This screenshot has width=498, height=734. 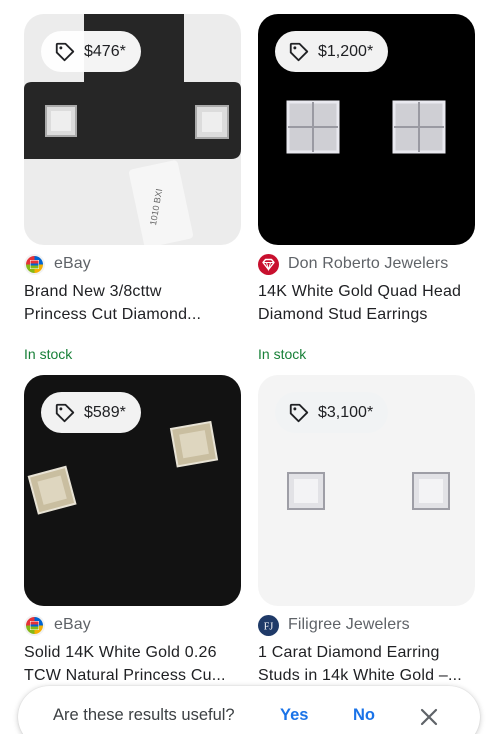 I want to click on seller-info: Don Roberto Jewelers, so click(x=353, y=264).